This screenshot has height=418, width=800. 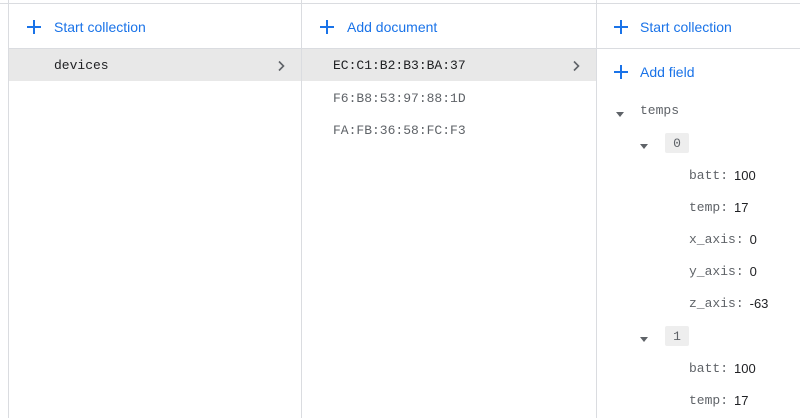 I want to click on document-item: F6:B8:53:97:88:1D, so click(x=449, y=98).